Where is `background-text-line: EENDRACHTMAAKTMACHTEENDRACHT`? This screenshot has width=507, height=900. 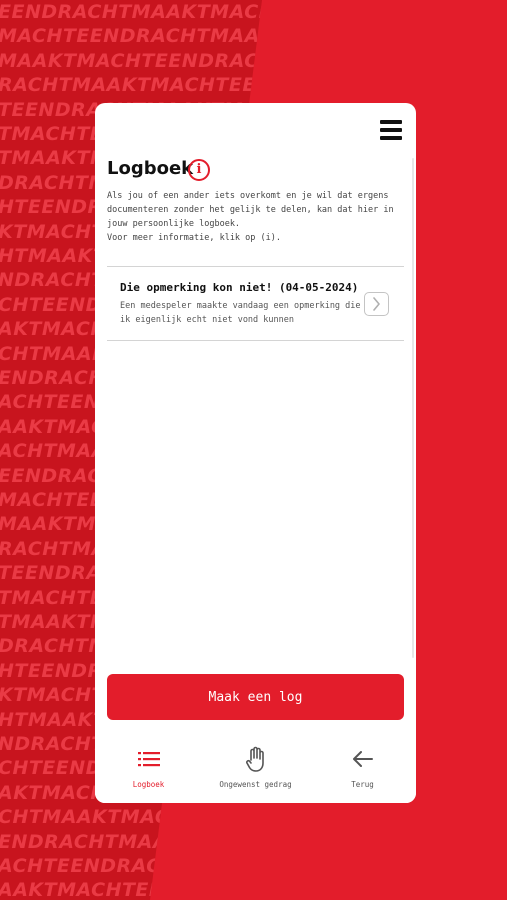 background-text-line: EENDRACHTMAAKTMACHTEENDRACHT is located at coordinates (211, 12).